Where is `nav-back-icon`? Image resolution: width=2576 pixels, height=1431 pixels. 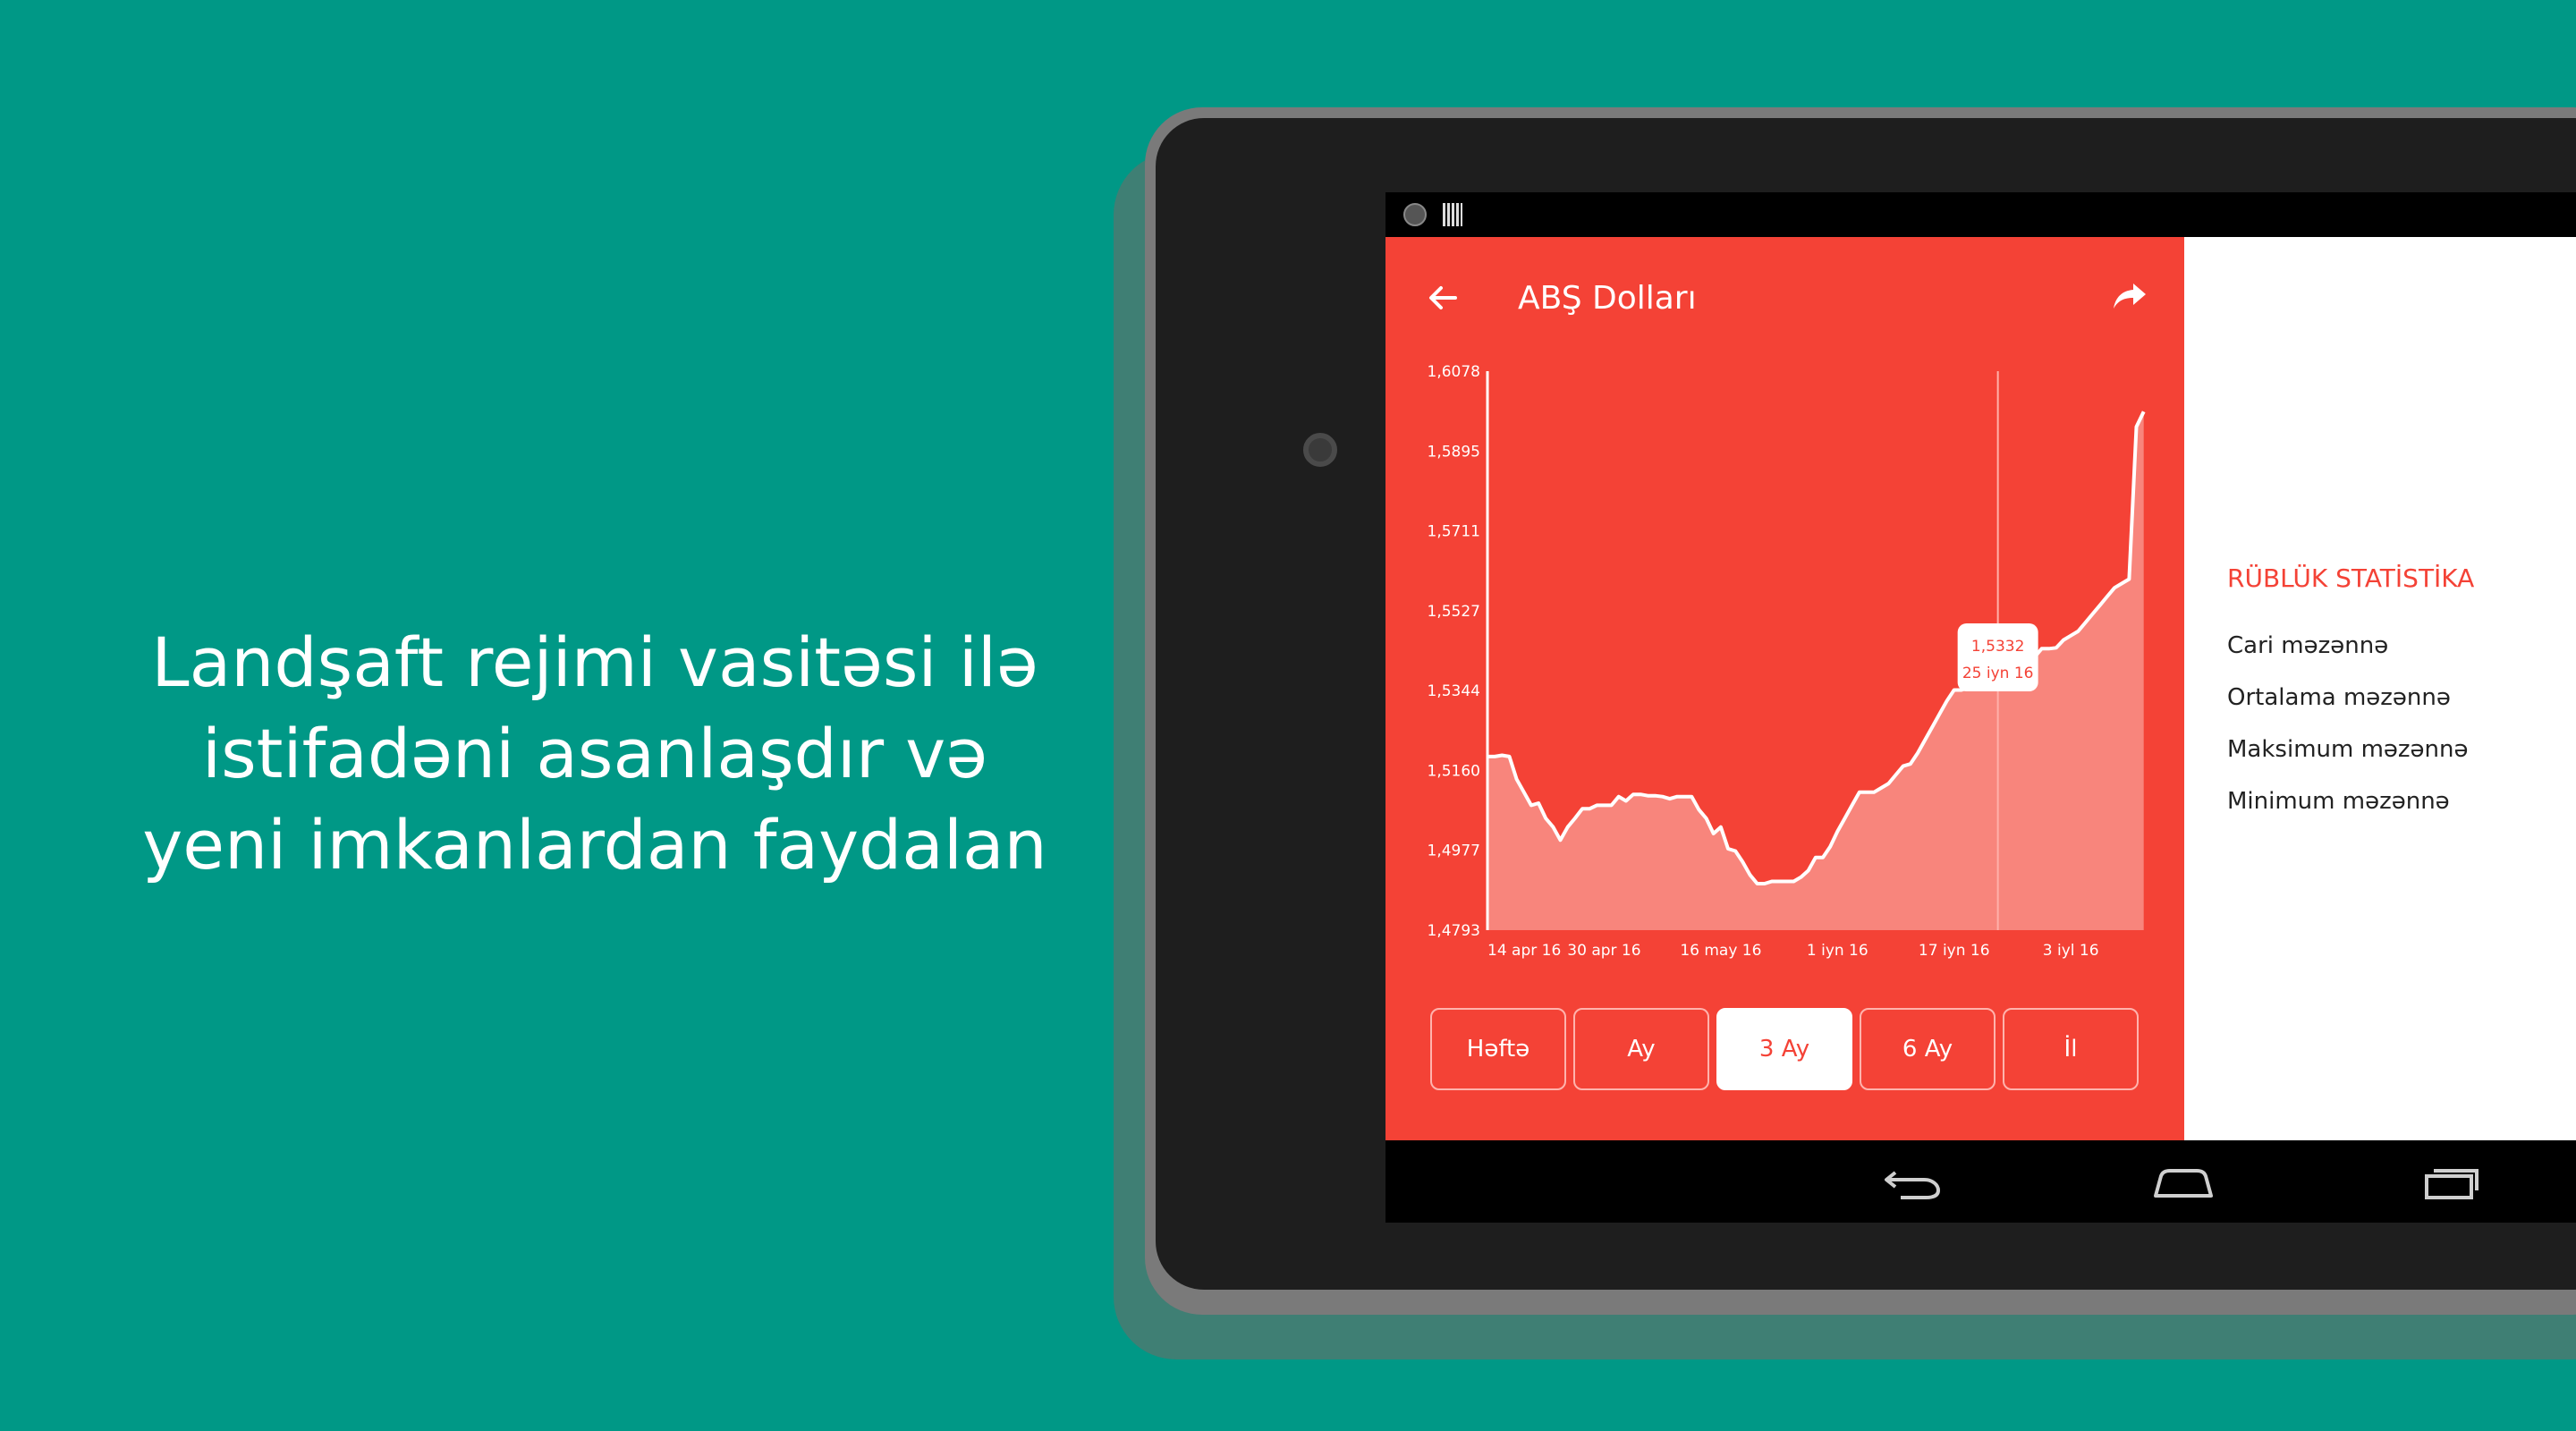 nav-back-icon is located at coordinates (1912, 1183).